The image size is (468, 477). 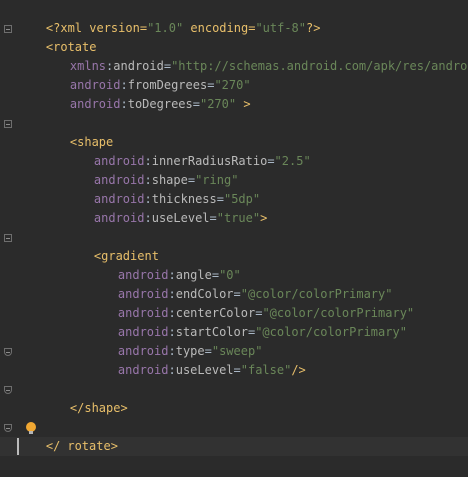 What do you see at coordinates (146, 74) in the screenshot?
I see `code-line-fromdegrees: android:fromDegrees="270"` at bounding box center [146, 74].